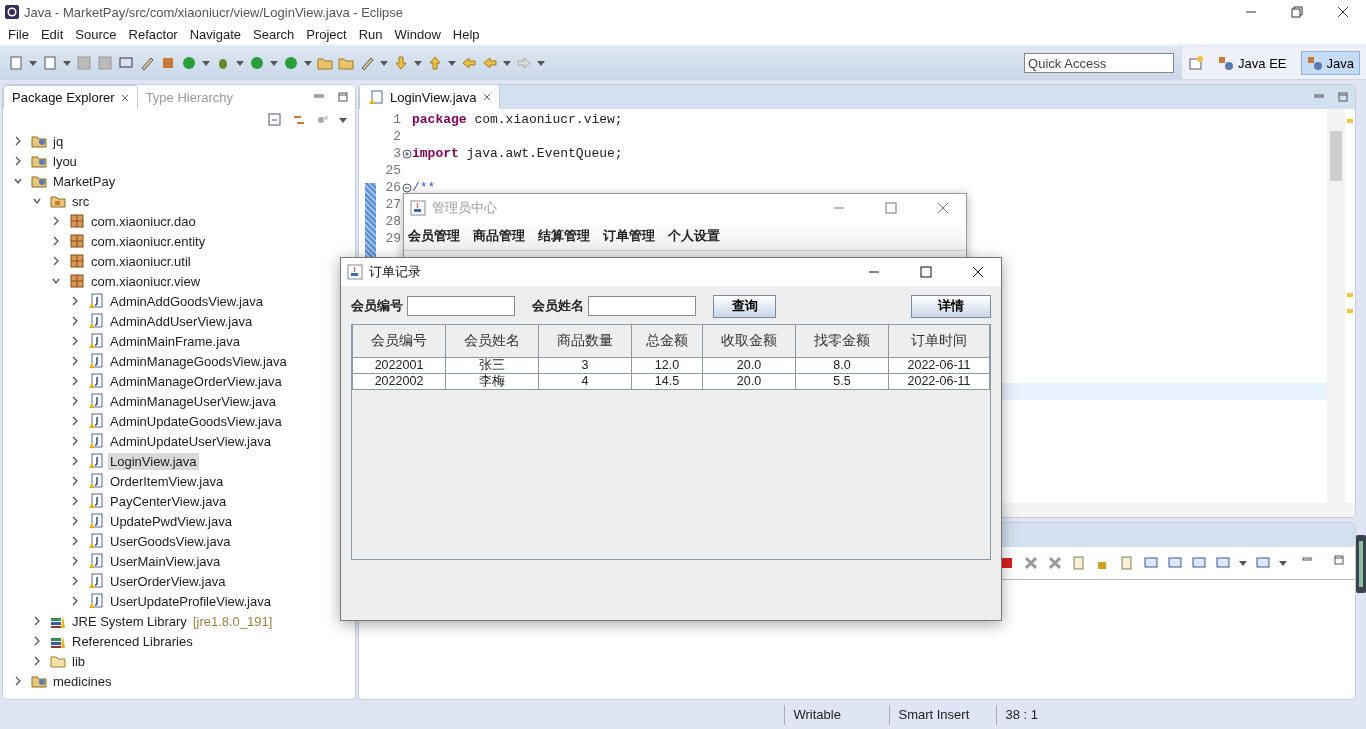 This screenshot has height=729, width=1366. Describe the element at coordinates (399, 341) in the screenshot. I see `column-header: 会员编号` at that location.